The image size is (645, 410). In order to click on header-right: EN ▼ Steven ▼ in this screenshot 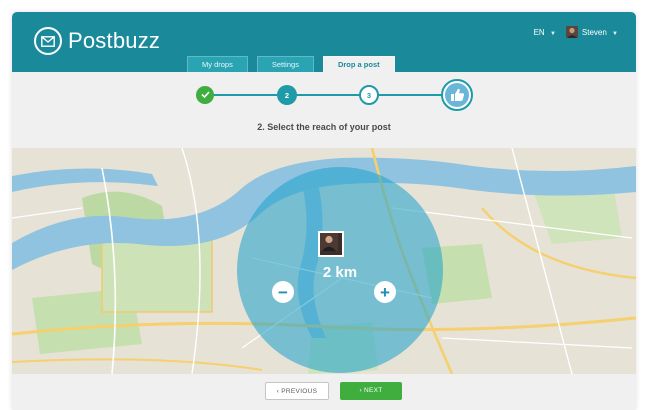, I will do `click(576, 32)`.